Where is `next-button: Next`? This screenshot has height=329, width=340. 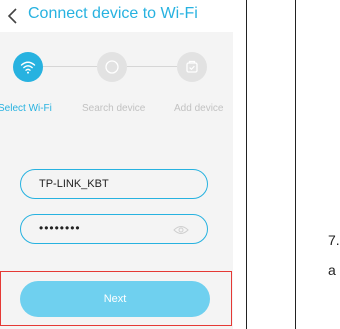 next-button: Next is located at coordinates (115, 299).